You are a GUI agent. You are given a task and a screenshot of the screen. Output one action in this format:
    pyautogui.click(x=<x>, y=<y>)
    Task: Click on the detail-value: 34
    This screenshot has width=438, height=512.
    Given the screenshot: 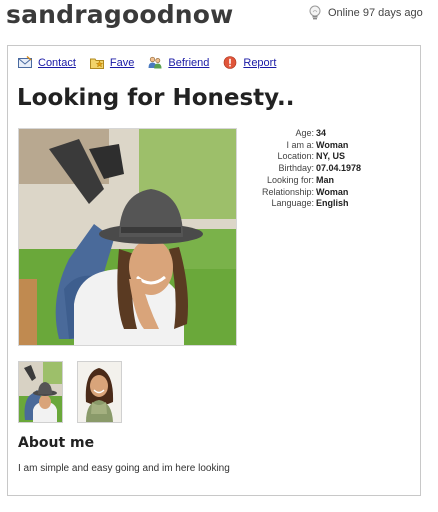 What is the action you would take?
    pyautogui.click(x=321, y=133)
    